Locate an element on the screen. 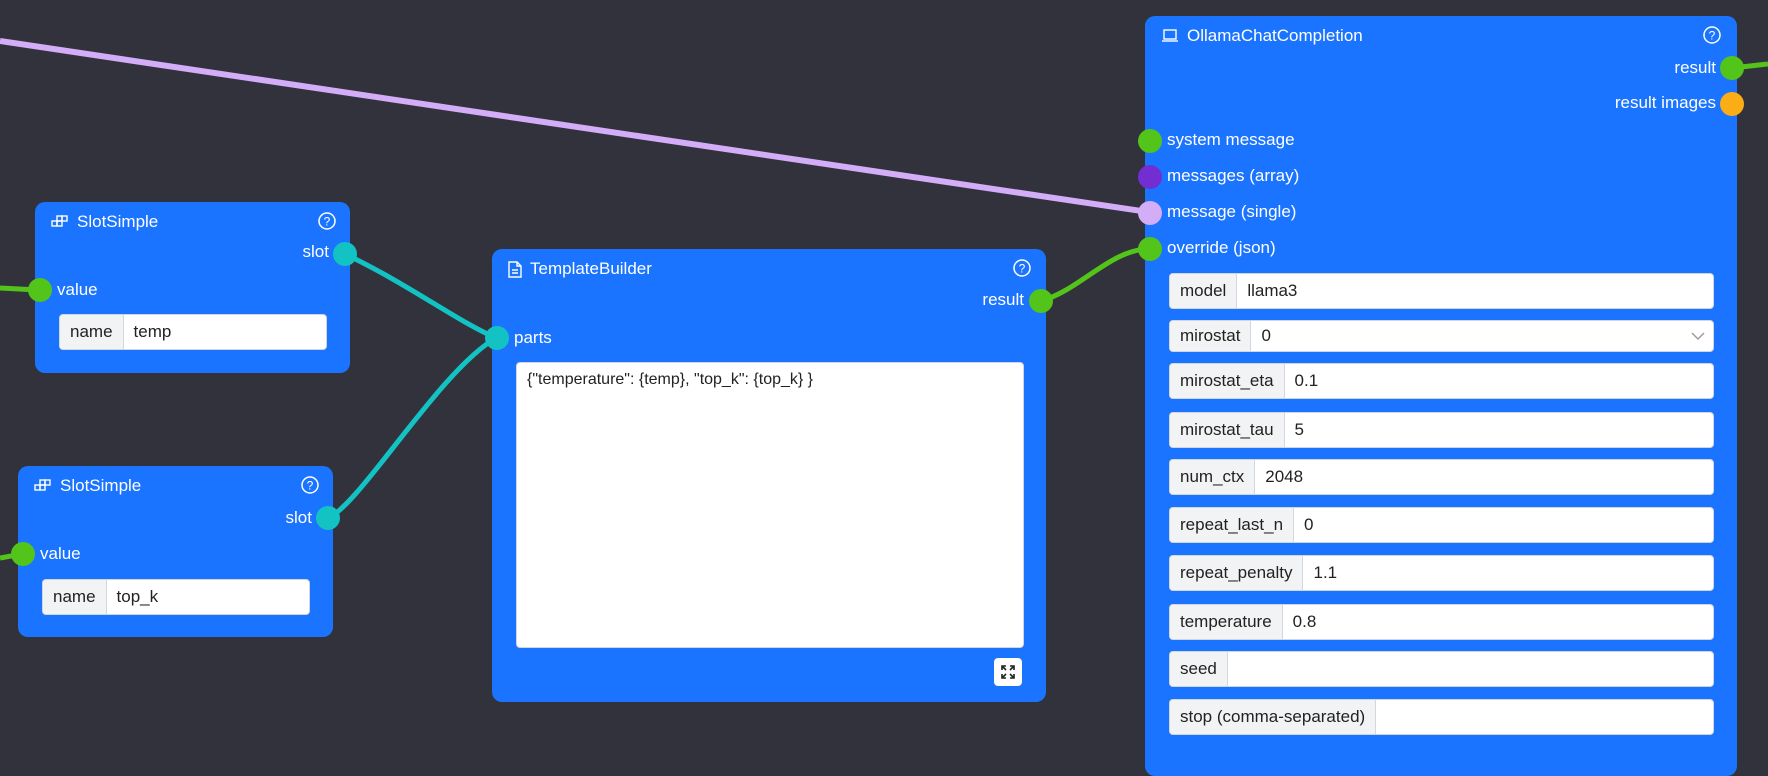 This screenshot has width=1768, height=776. node-title: OllamaChatCompletion is located at coordinates (1262, 36).